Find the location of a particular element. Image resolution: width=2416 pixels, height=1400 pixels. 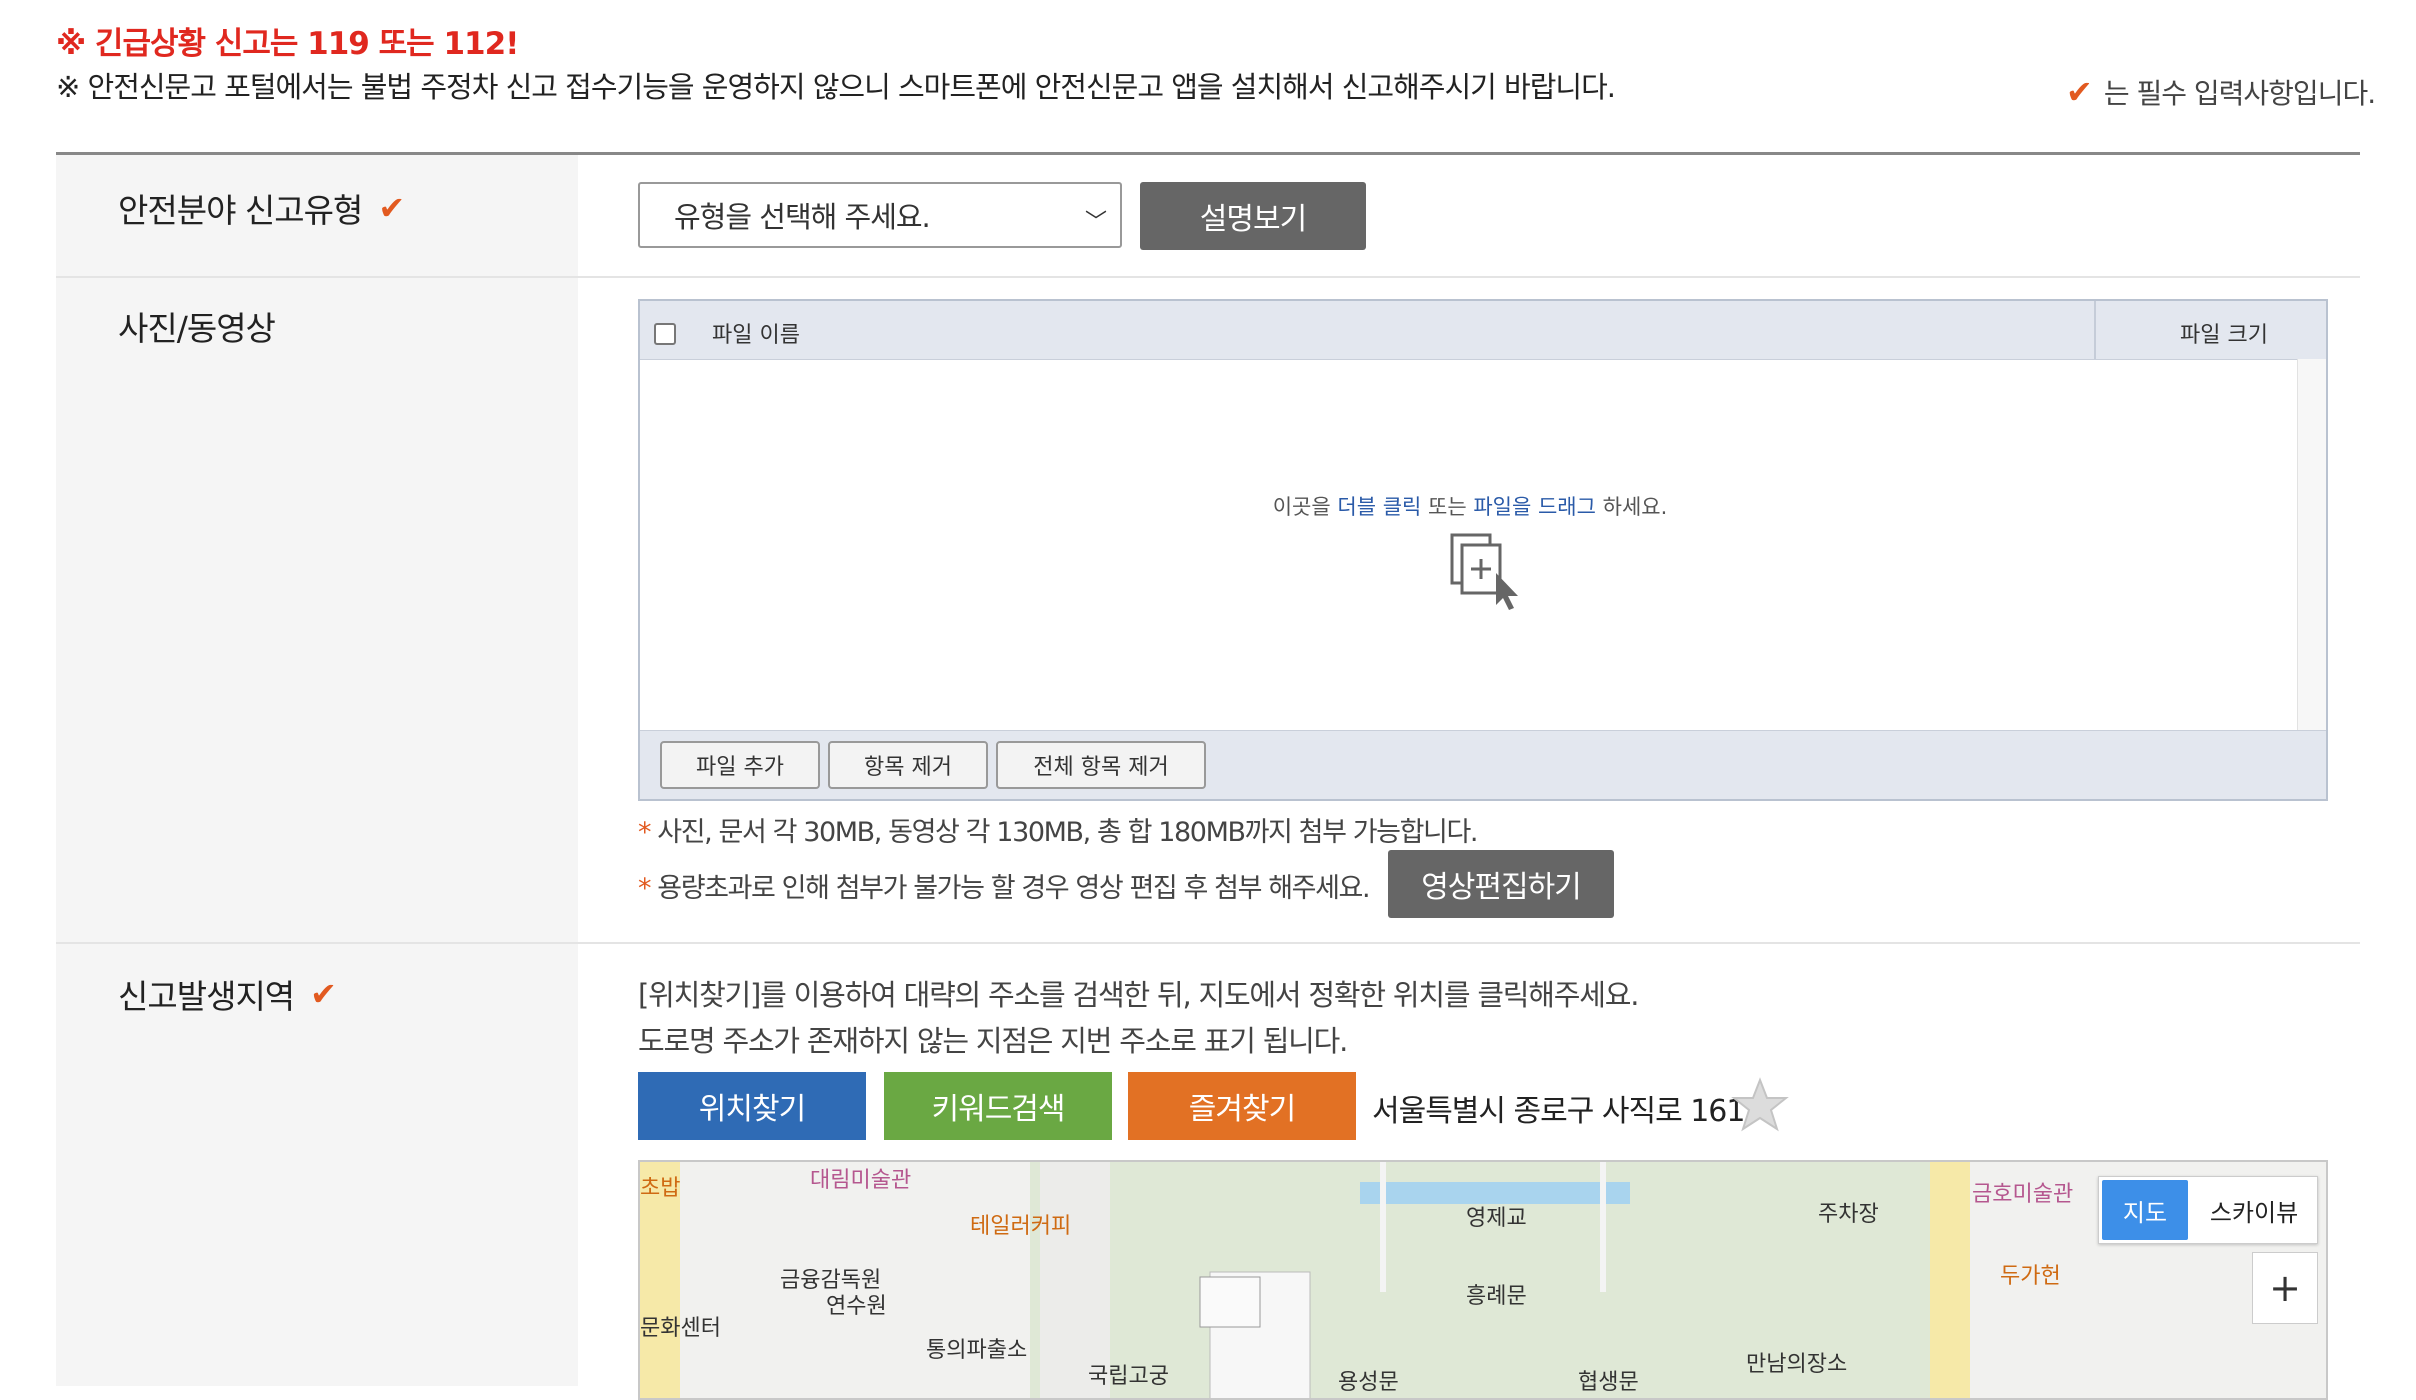

emergency-notice: ※ 긴급상황 신고는 119 또는 112! is located at coordinates (287, 44).